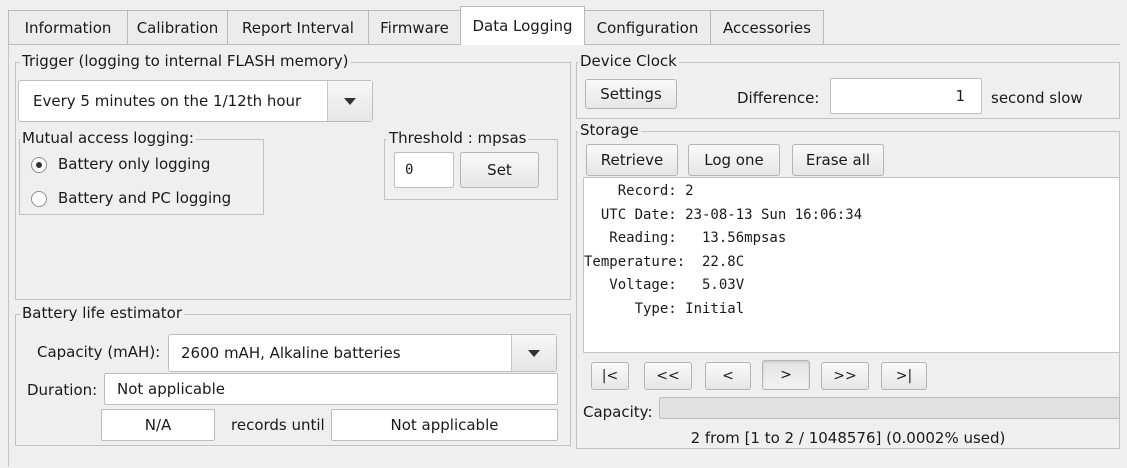 This screenshot has height=468, width=1127. Describe the element at coordinates (685, 238) in the screenshot. I see `record-line: Reading: 13.56mpsas` at that location.